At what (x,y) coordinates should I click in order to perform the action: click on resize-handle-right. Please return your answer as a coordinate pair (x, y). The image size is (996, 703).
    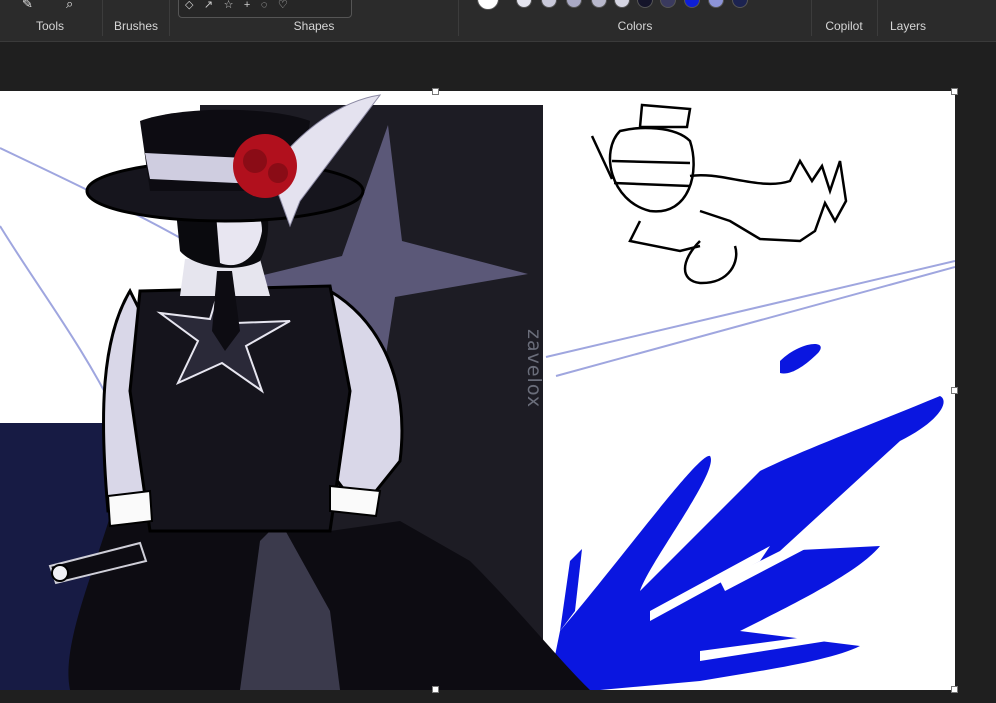
    Looking at the image, I should click on (954, 390).